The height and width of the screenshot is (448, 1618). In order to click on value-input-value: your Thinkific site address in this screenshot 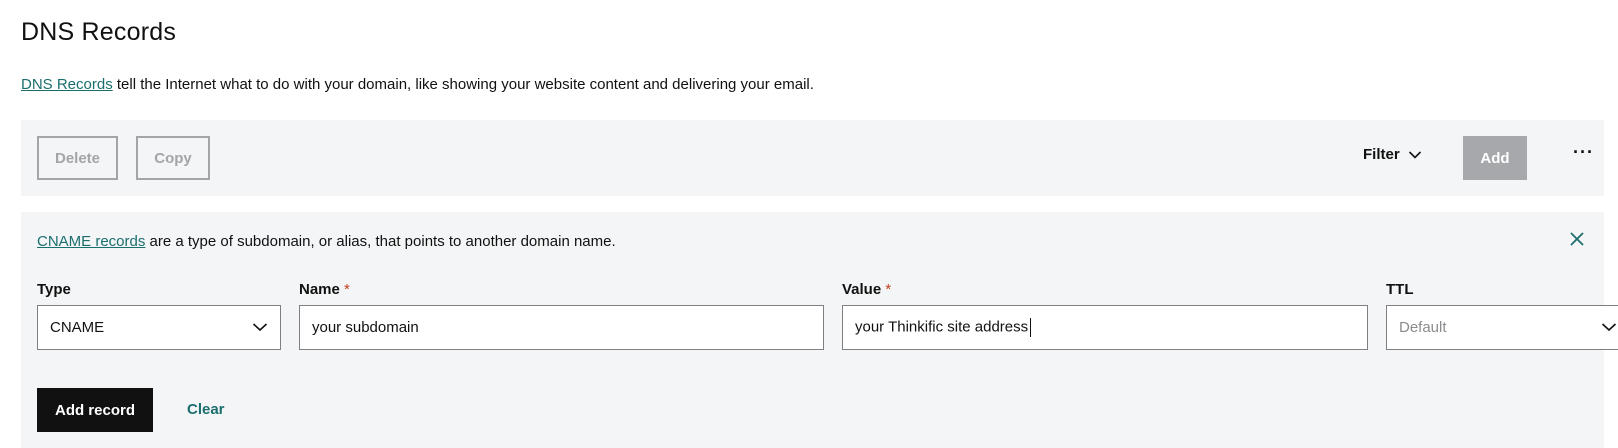, I will do `click(1105, 327)`.